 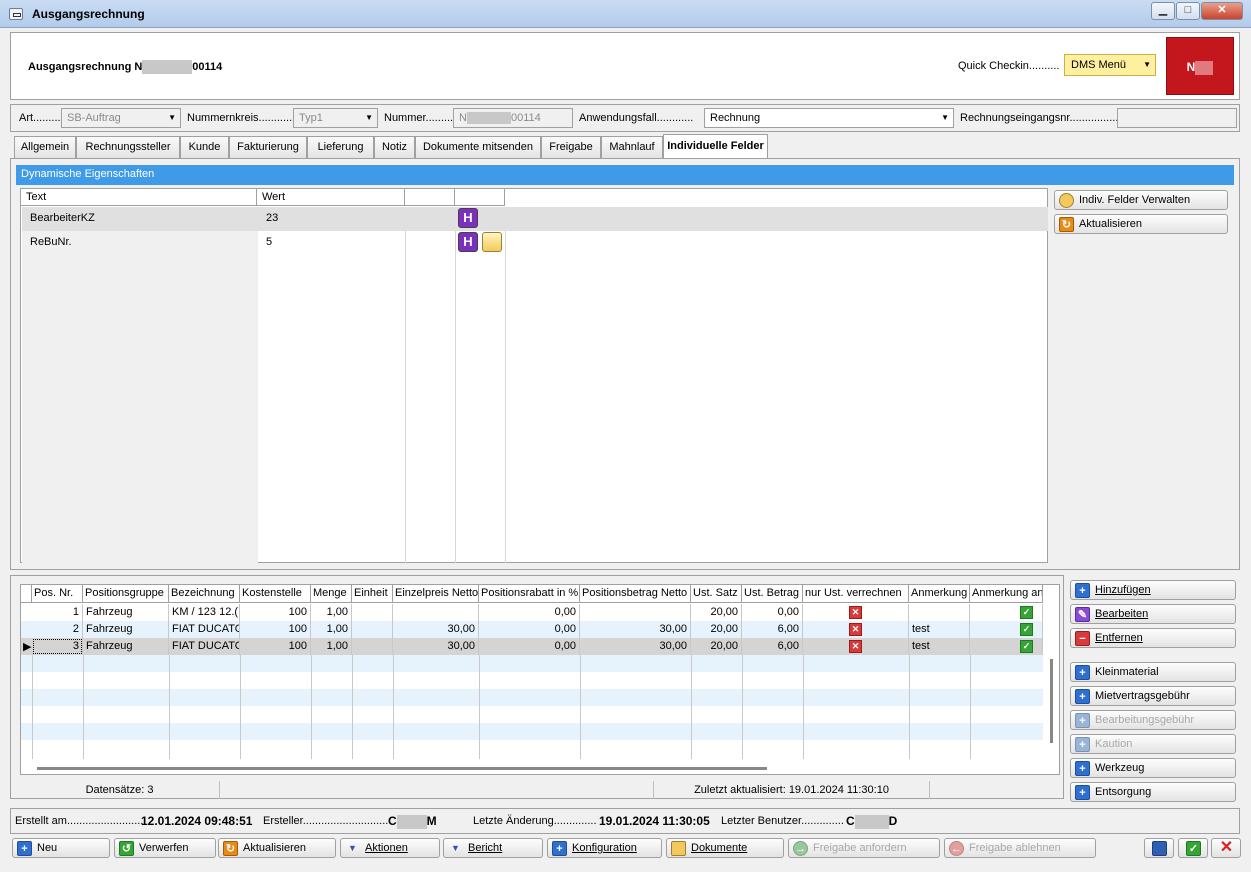 I want to click on column-header-text: Text, so click(x=139, y=197).